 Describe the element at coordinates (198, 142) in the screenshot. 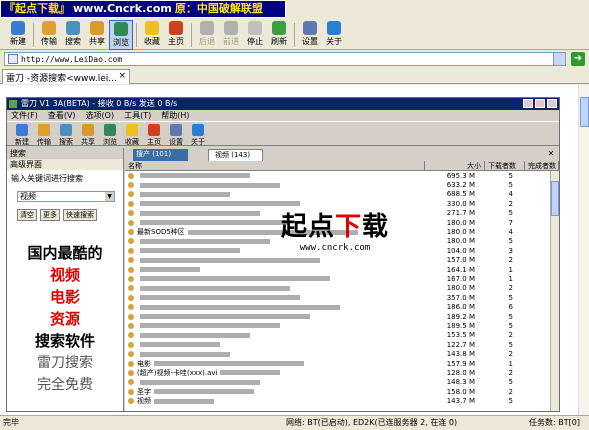

I see `inner-toolbar-label: 关于` at that location.